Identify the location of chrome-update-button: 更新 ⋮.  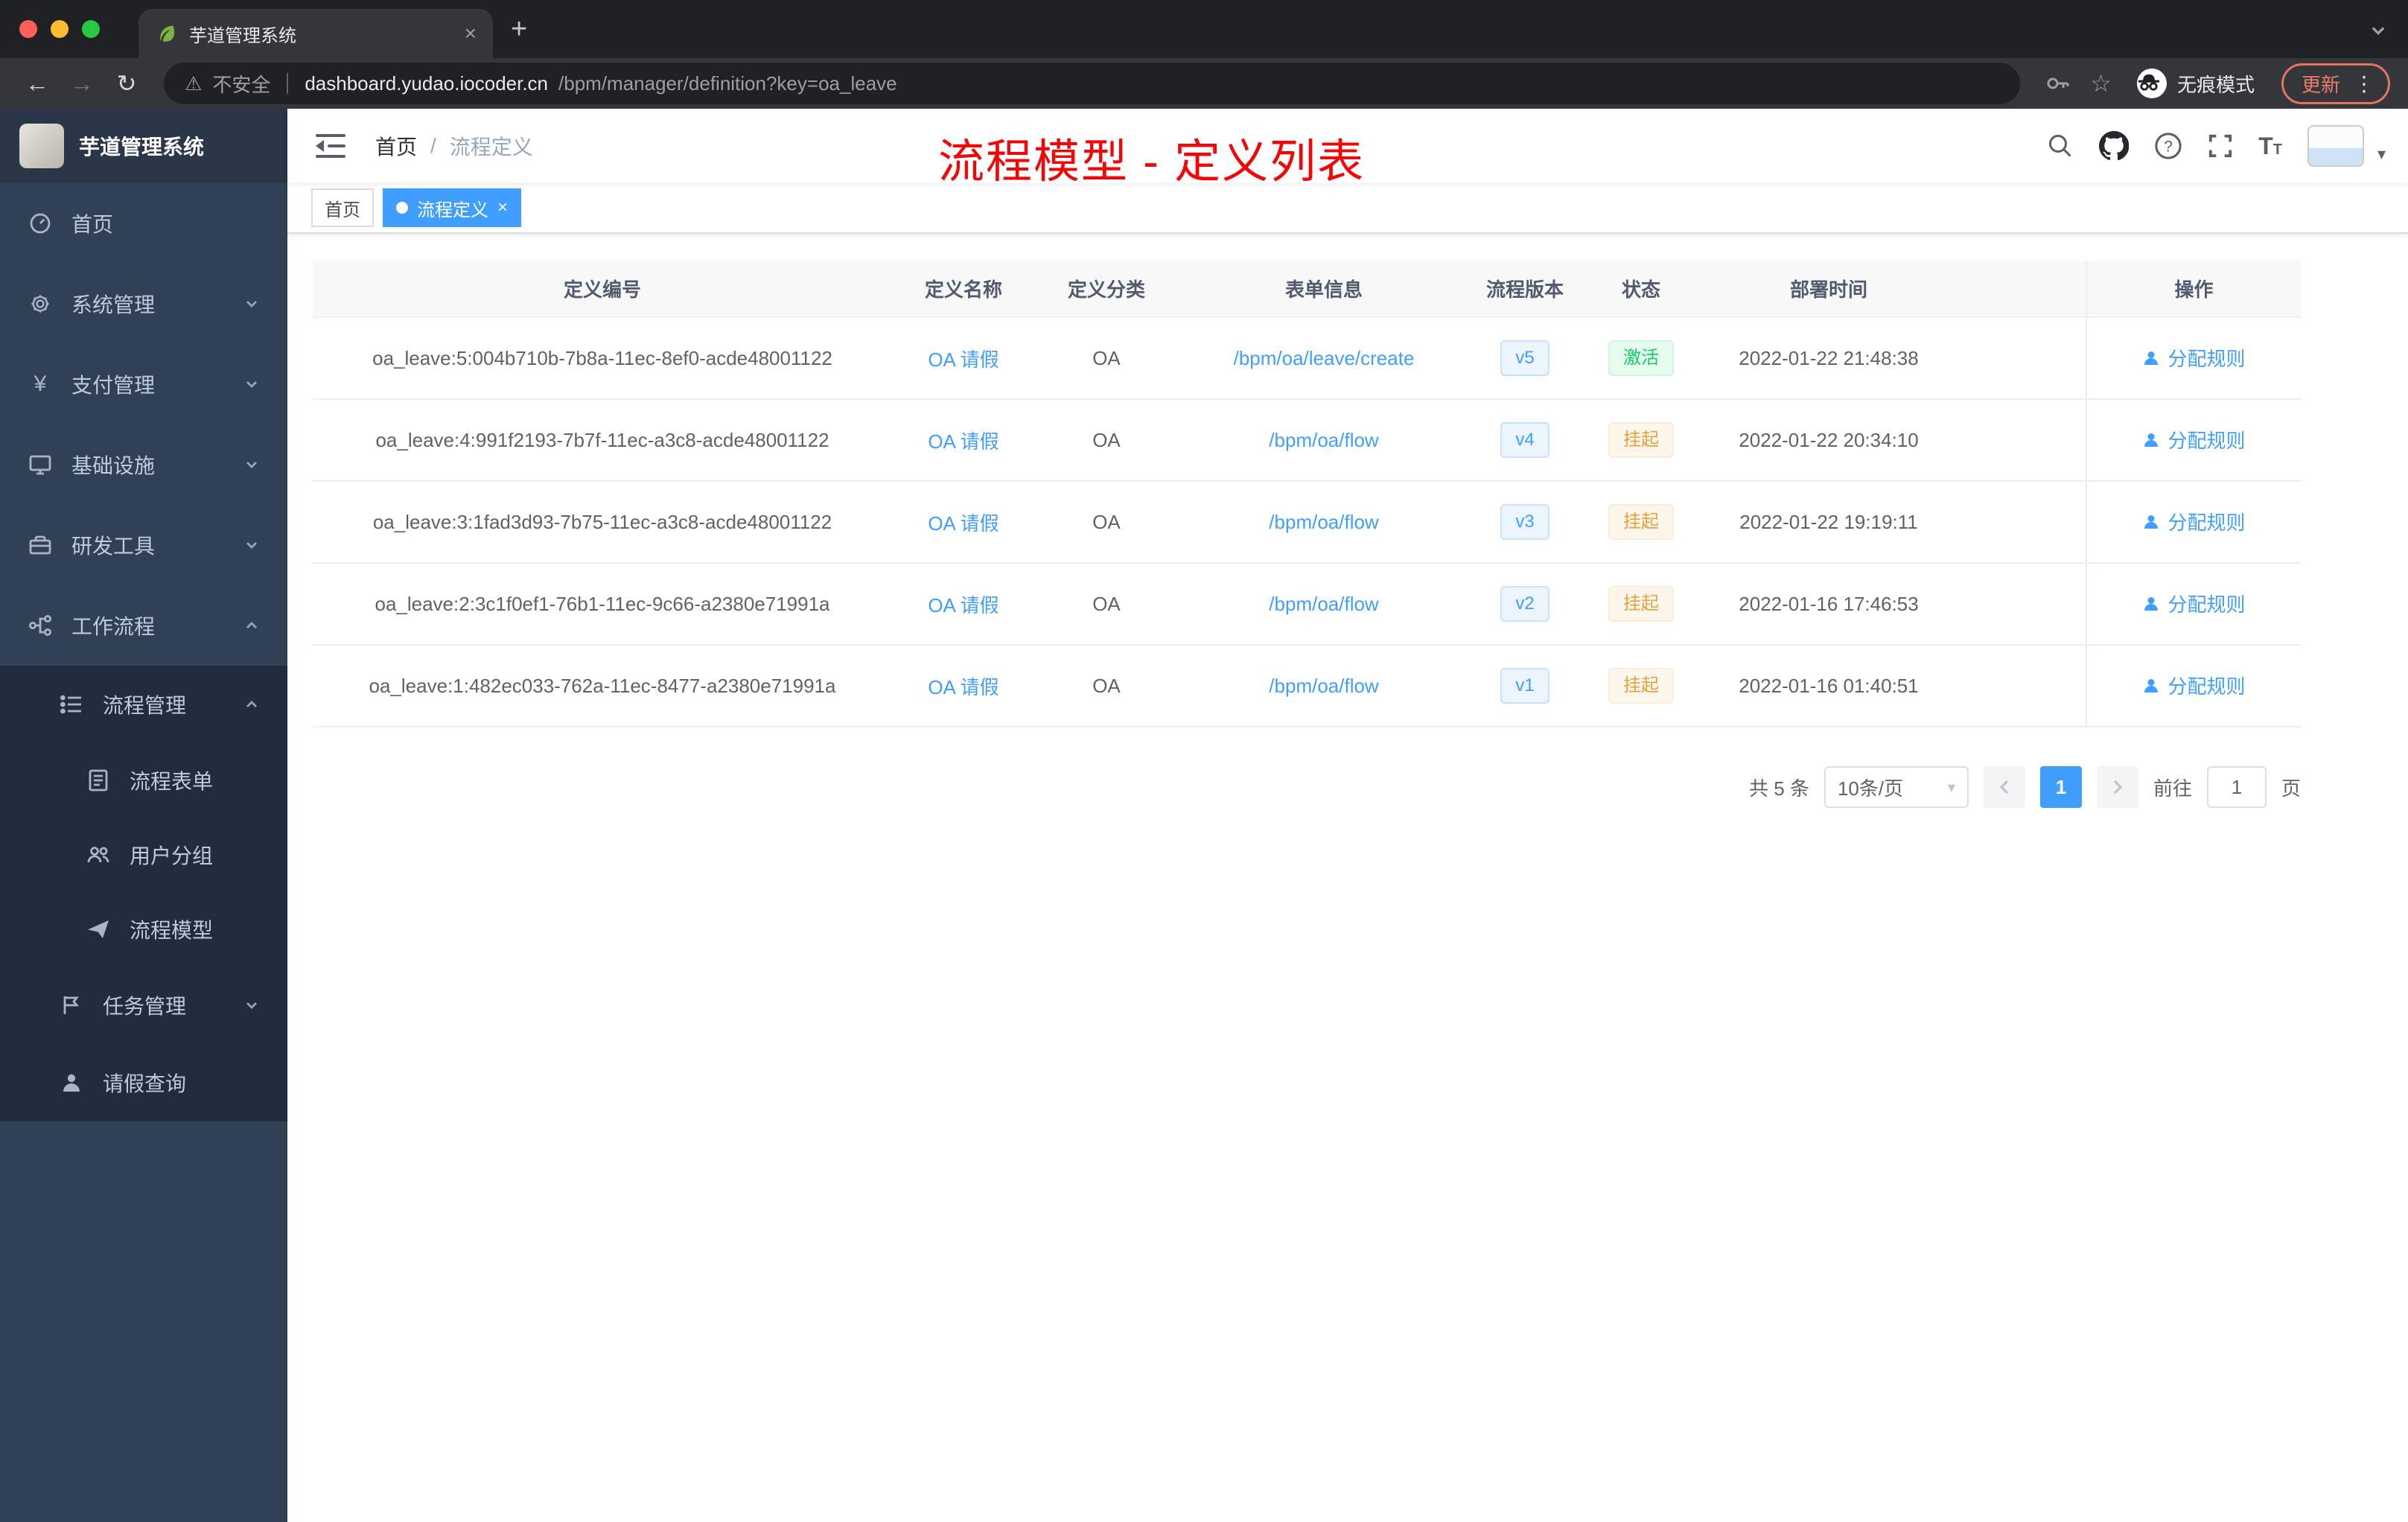
(2335, 83).